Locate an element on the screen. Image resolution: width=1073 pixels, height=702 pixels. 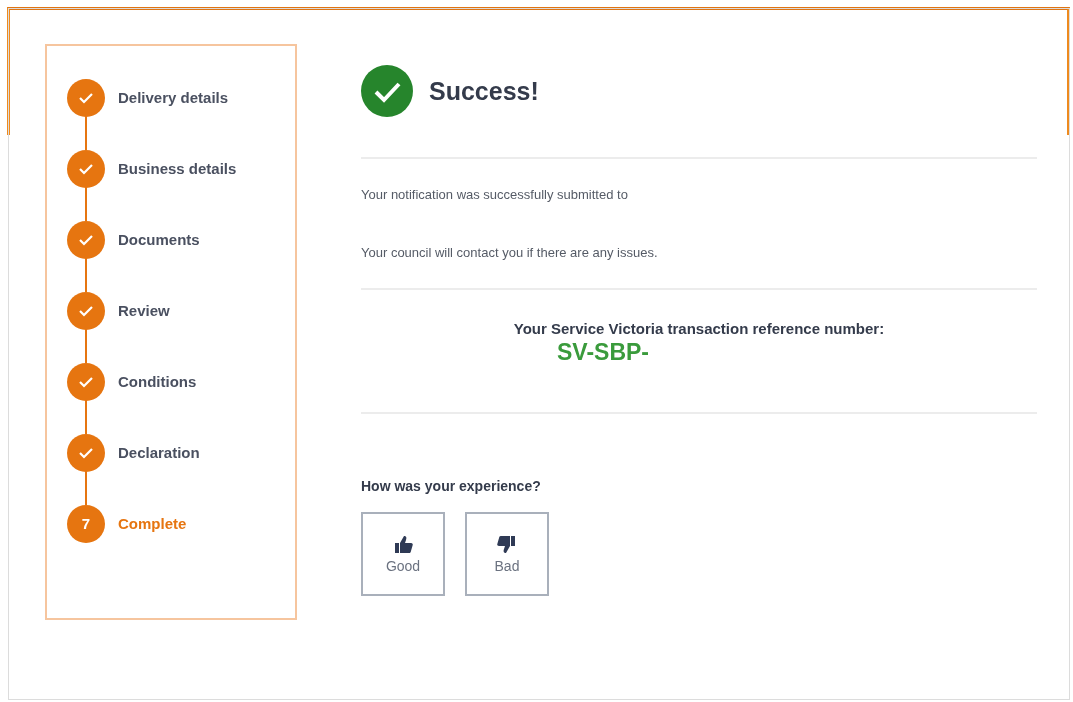
step-label: Documents is located at coordinates (159, 239).